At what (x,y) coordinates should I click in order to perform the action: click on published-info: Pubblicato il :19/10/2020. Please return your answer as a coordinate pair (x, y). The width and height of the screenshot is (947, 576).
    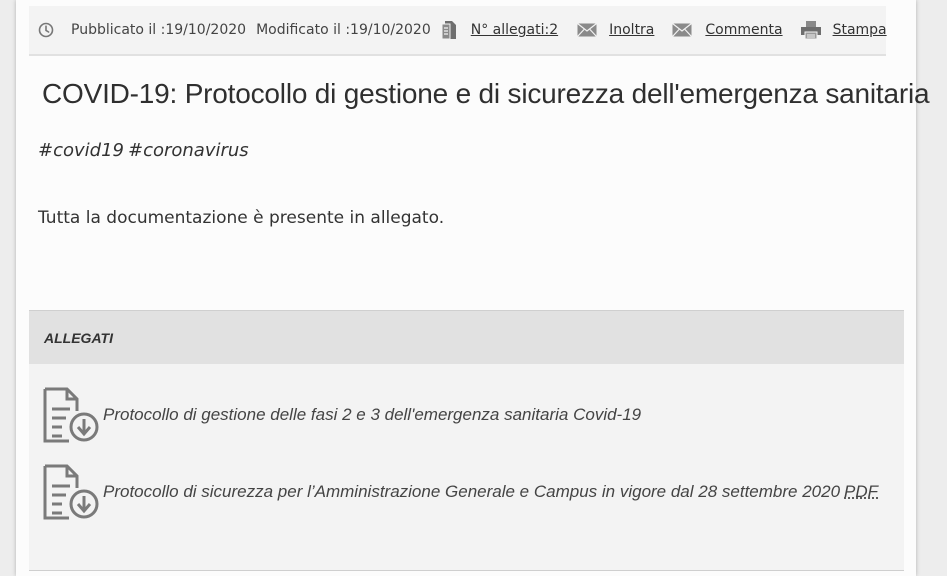
    Looking at the image, I should click on (158, 30).